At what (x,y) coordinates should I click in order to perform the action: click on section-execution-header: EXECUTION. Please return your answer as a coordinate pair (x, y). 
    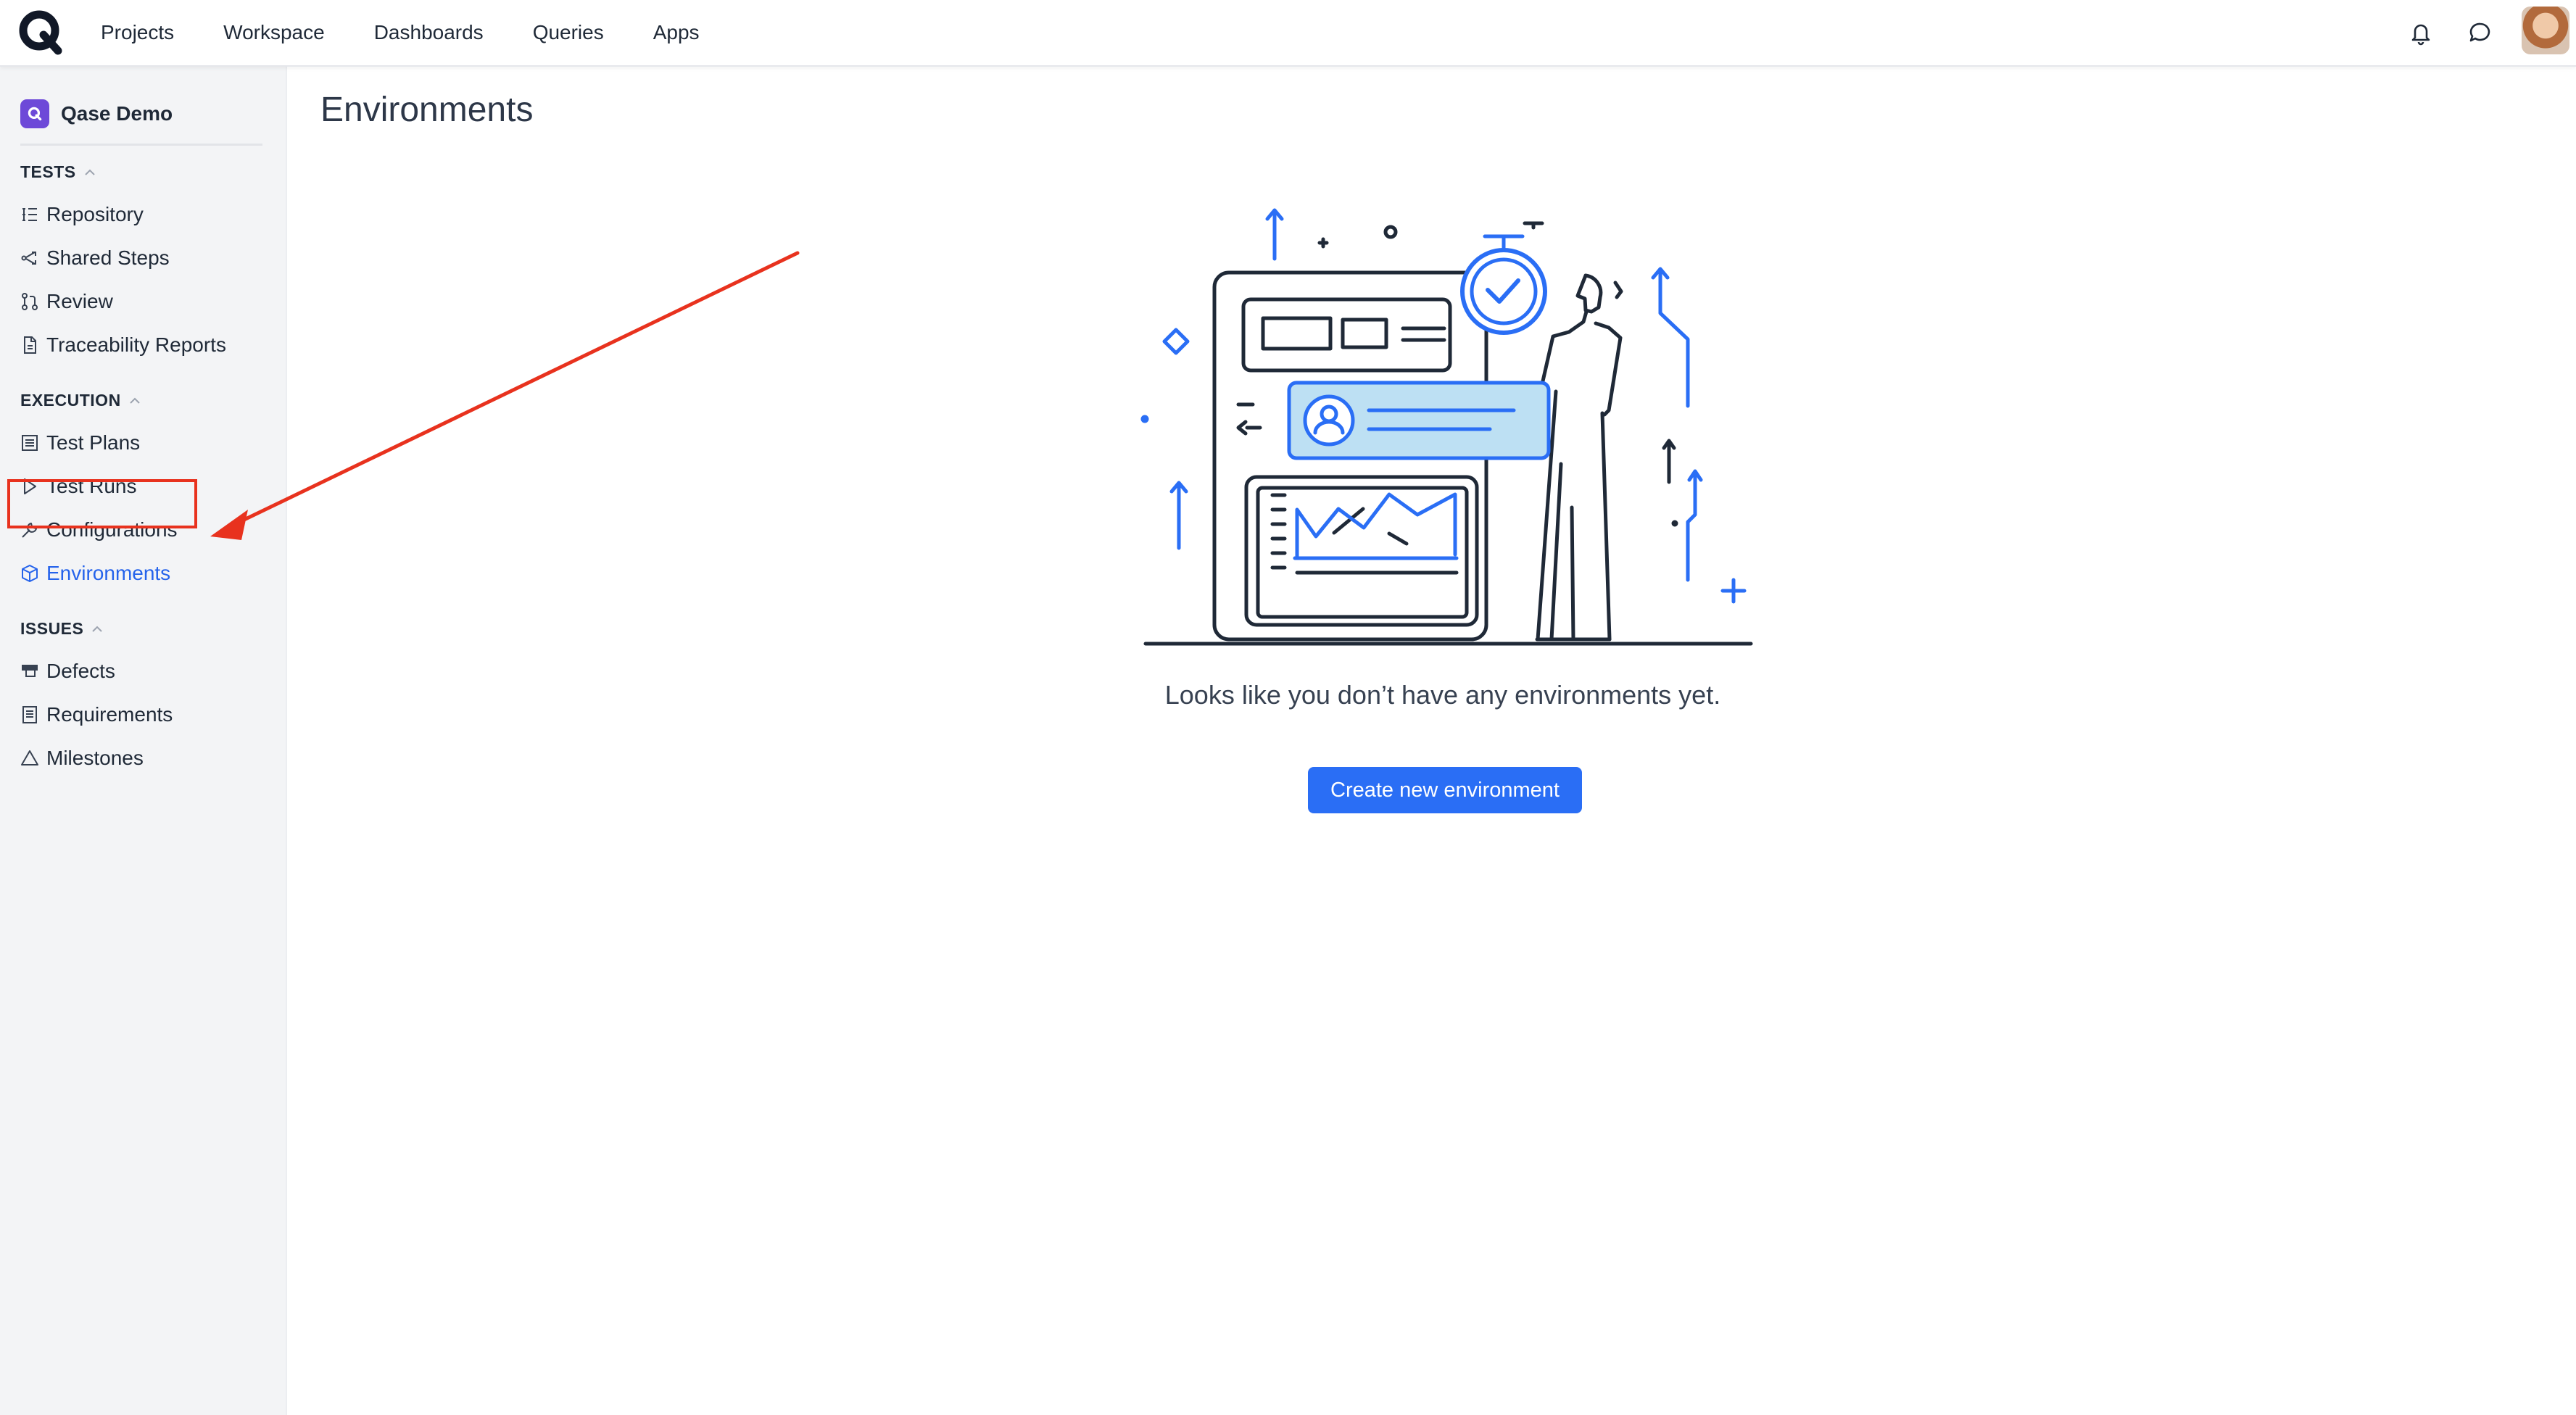
    Looking at the image, I should click on (80, 400).